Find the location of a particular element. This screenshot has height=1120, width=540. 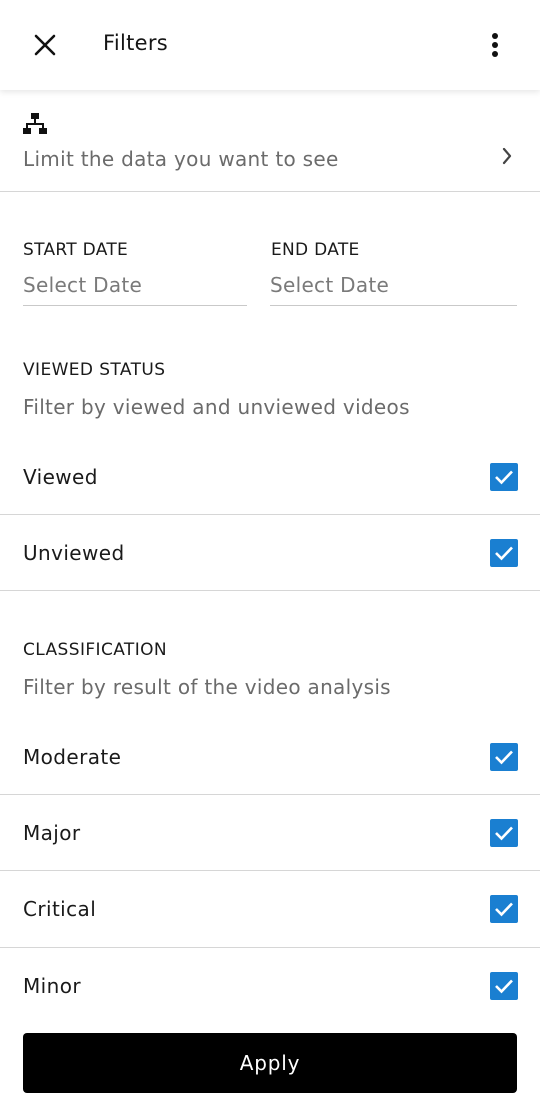

checkbox-viewed is located at coordinates (504, 477).